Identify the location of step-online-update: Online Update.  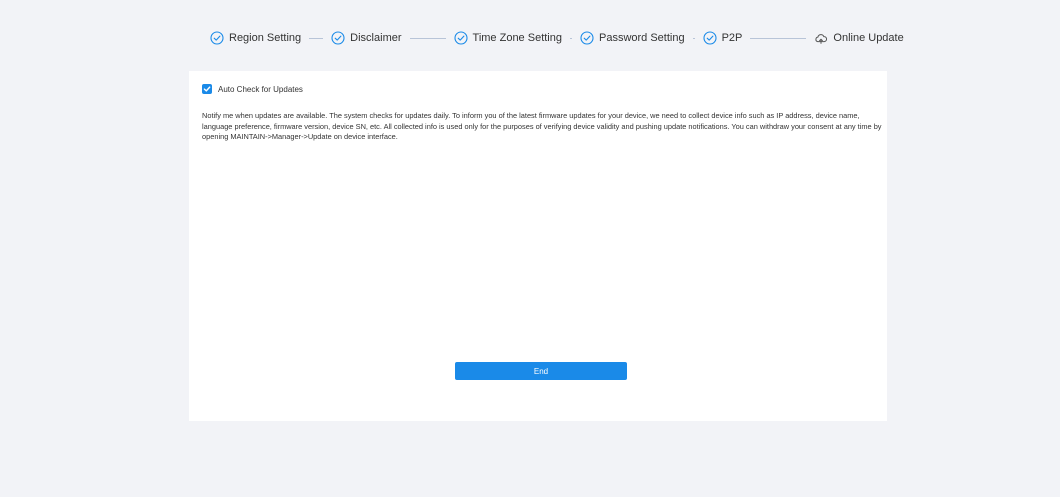
(859, 38).